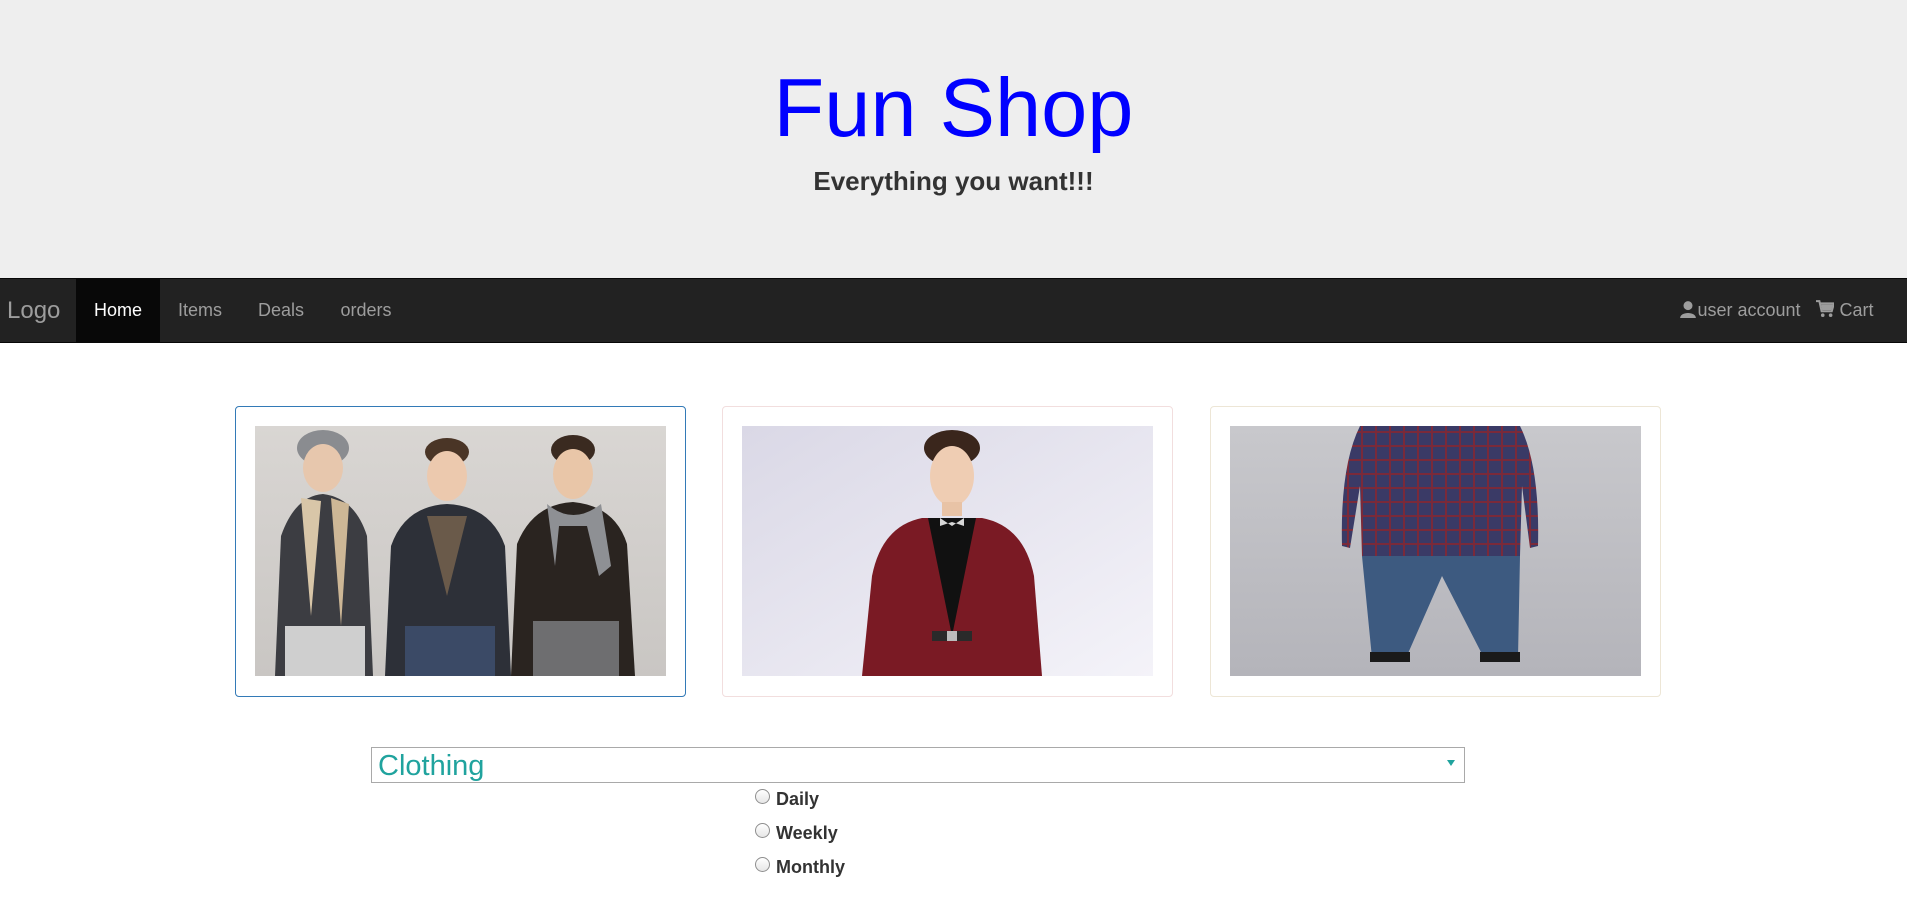 This screenshot has height=917, width=1907. I want to click on product-image-burgundy-suit, so click(947, 551).